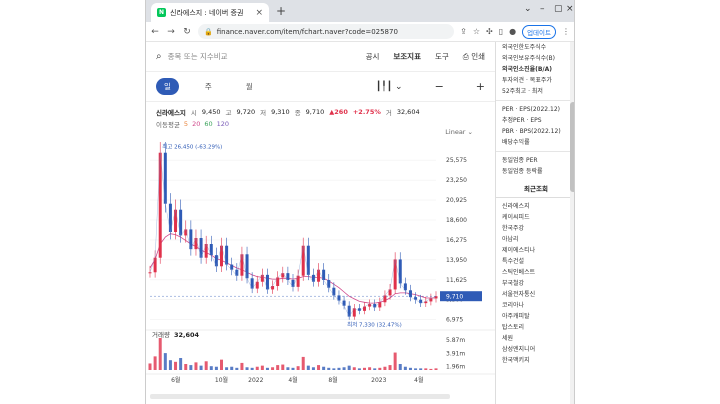 This screenshot has width=720, height=404. Describe the element at coordinates (171, 32) in the screenshot. I see `forward-icon: →` at that location.